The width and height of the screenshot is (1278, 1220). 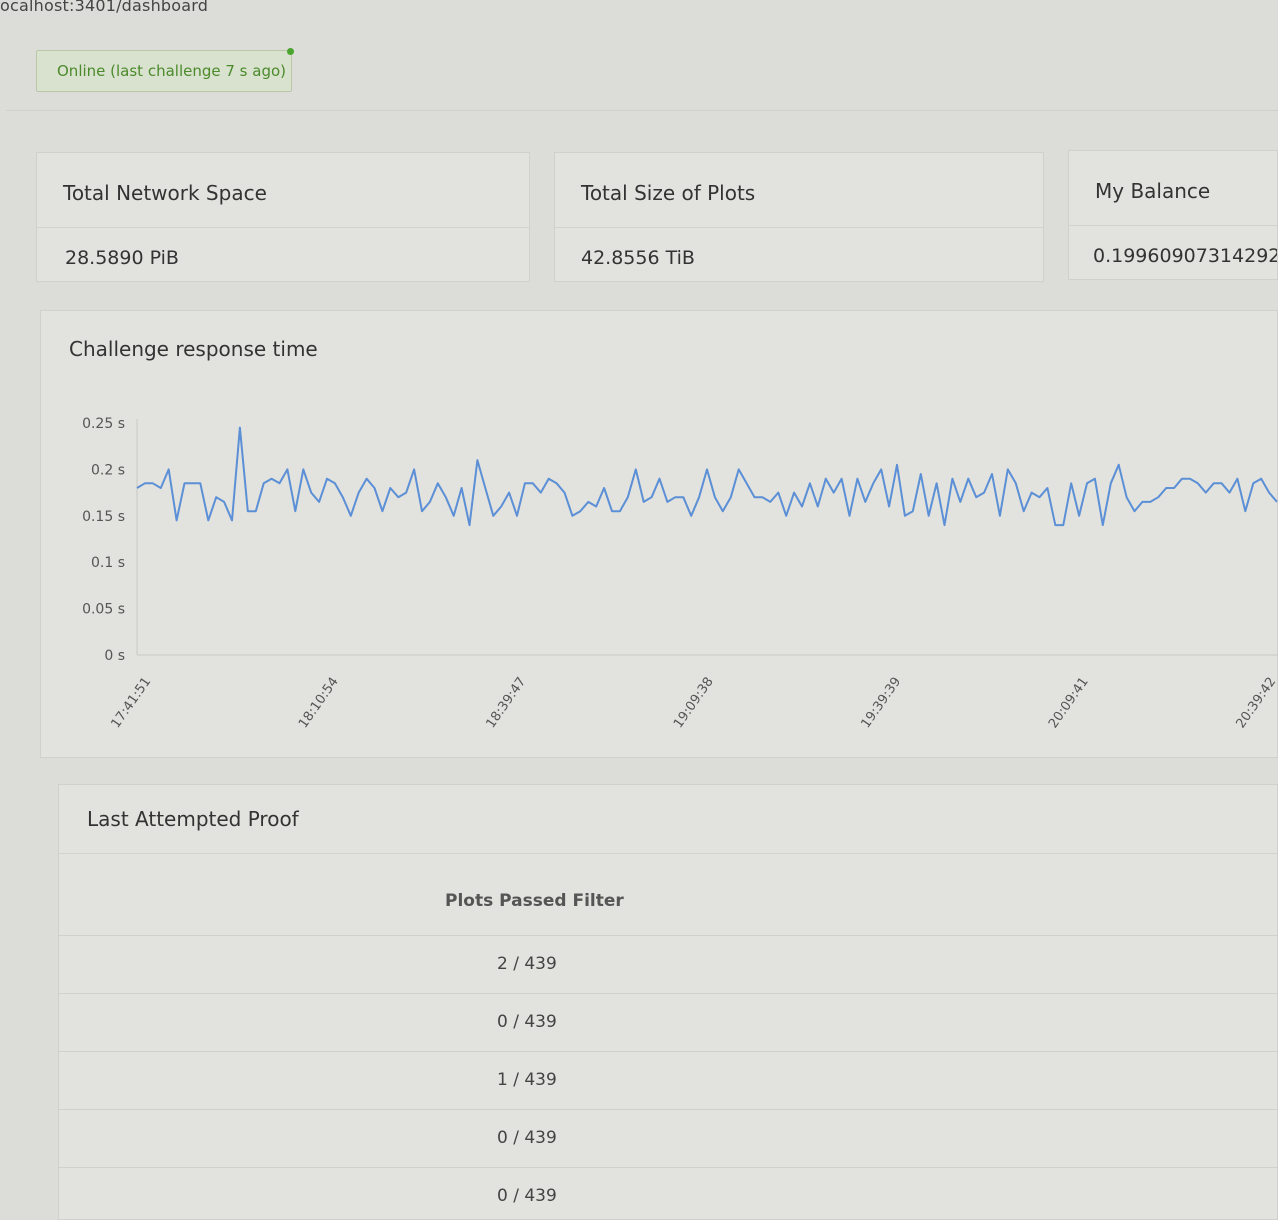 What do you see at coordinates (104, 7) in the screenshot?
I see `browser-url: ocalhost:3401/dashboard` at bounding box center [104, 7].